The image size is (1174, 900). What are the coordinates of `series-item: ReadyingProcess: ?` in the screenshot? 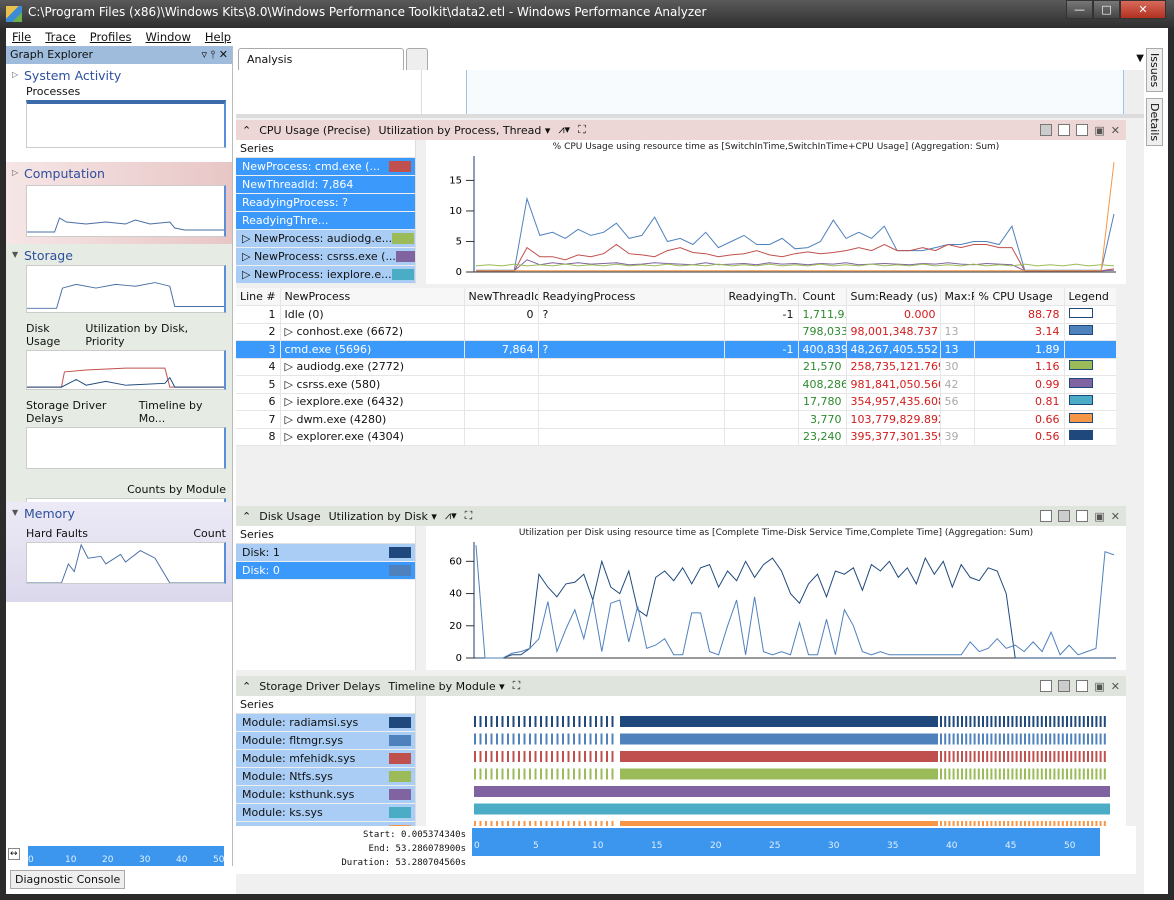 It's located at (325, 203).